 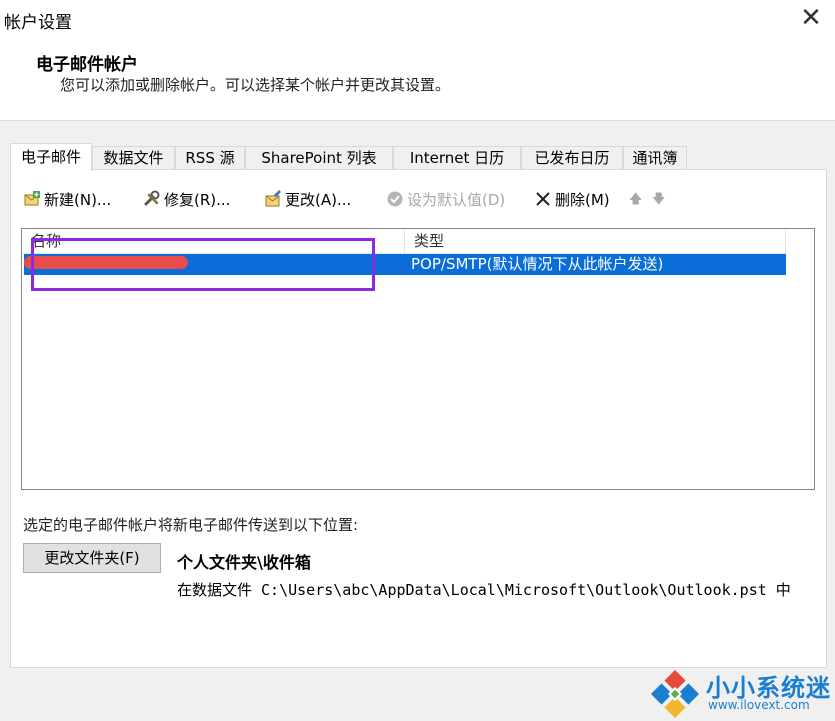 I want to click on section-title: 电子邮件帐户, so click(x=87, y=65).